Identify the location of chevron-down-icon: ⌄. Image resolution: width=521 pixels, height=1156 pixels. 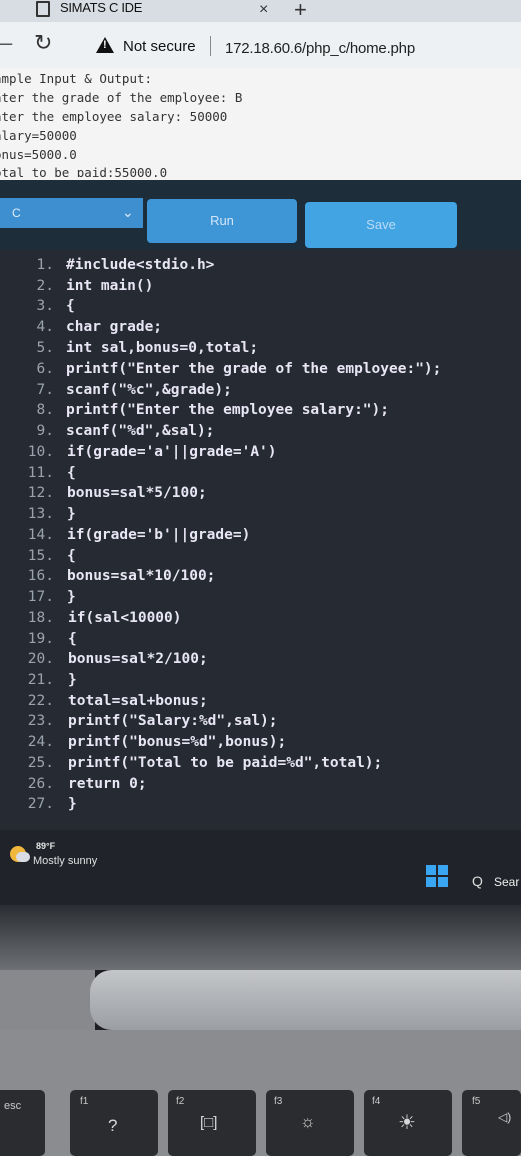
(128, 212).